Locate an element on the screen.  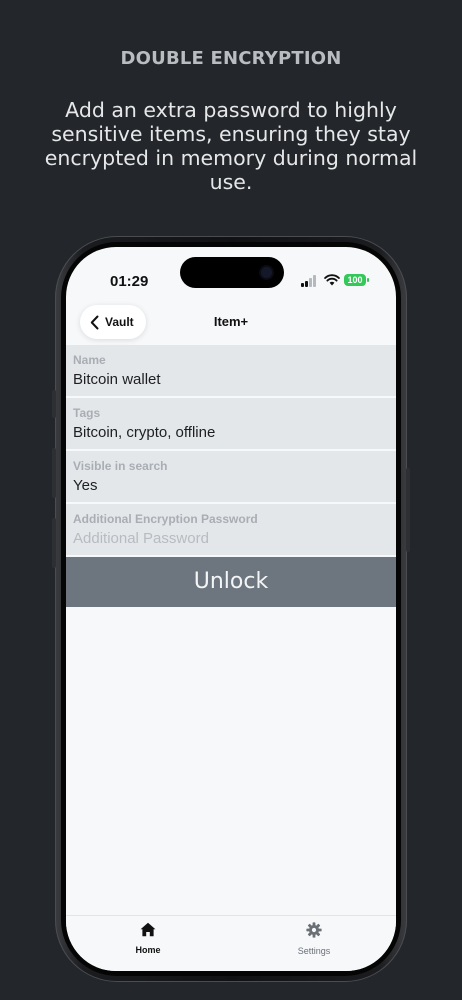
tags-field: Tags Bitcoin, crypto, offline is located at coordinates (231, 424).